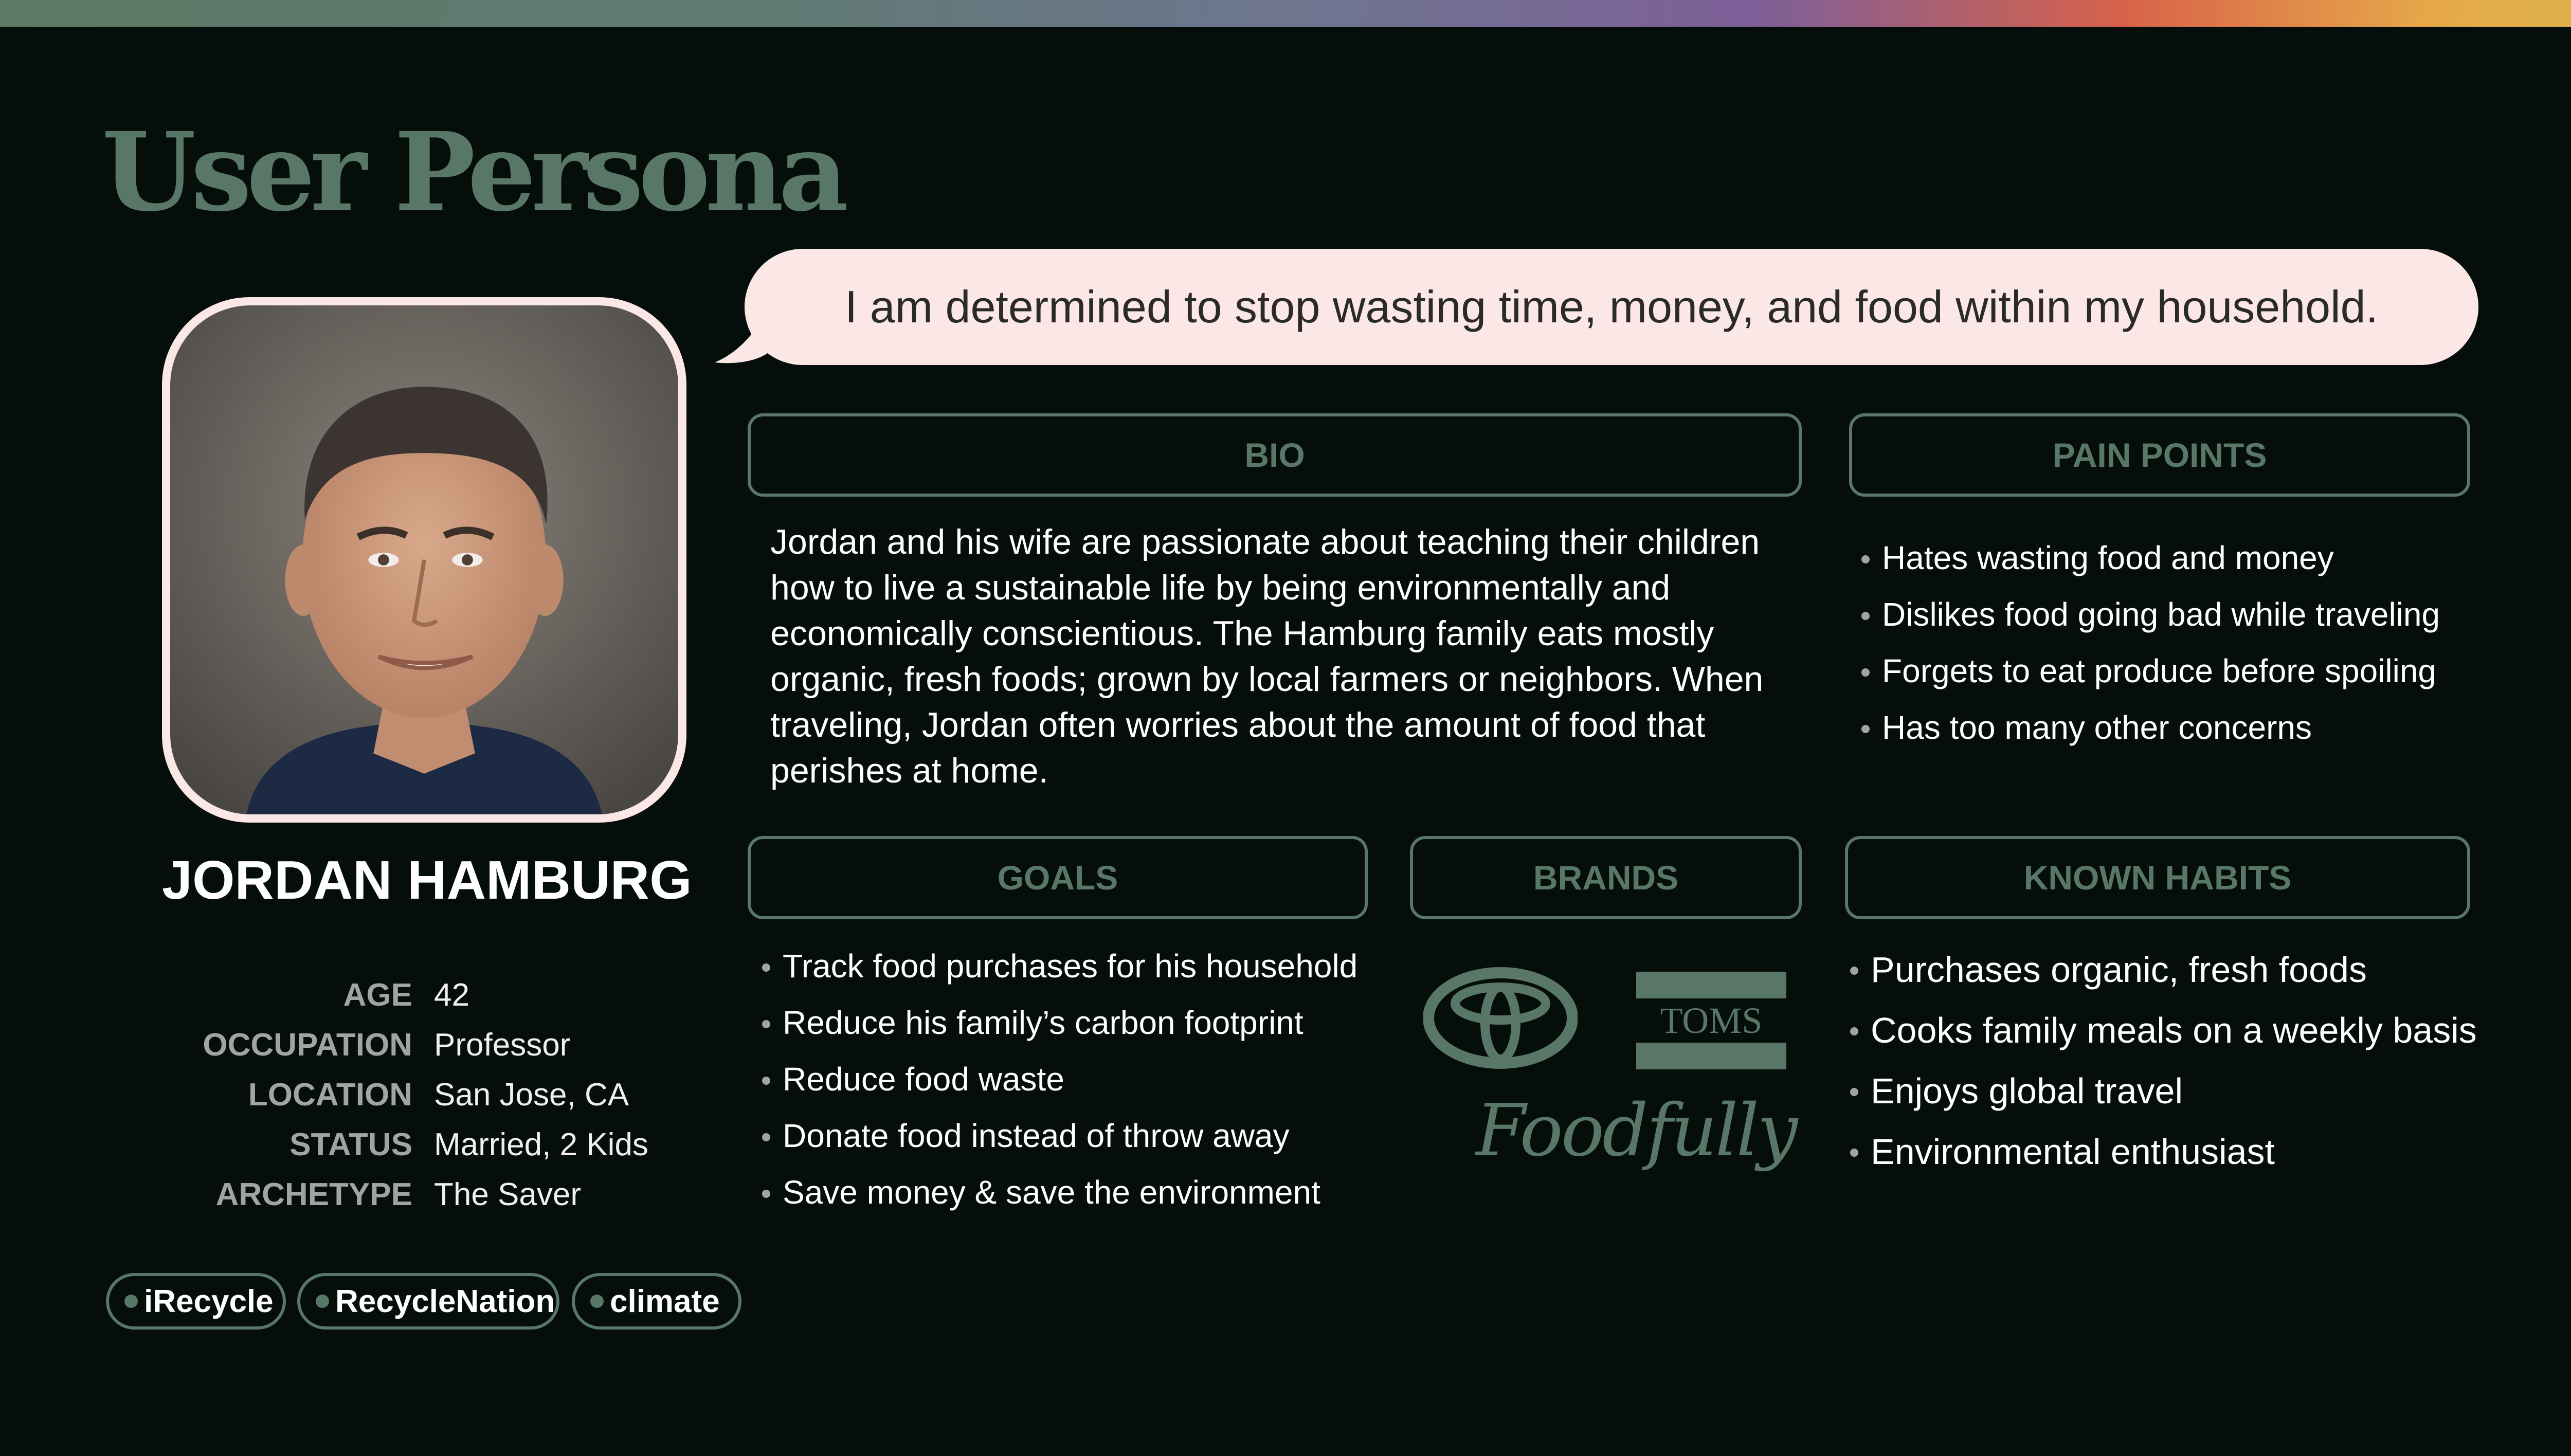 The image size is (2571, 1456). I want to click on goals-heading: GOALS, so click(1058, 877).